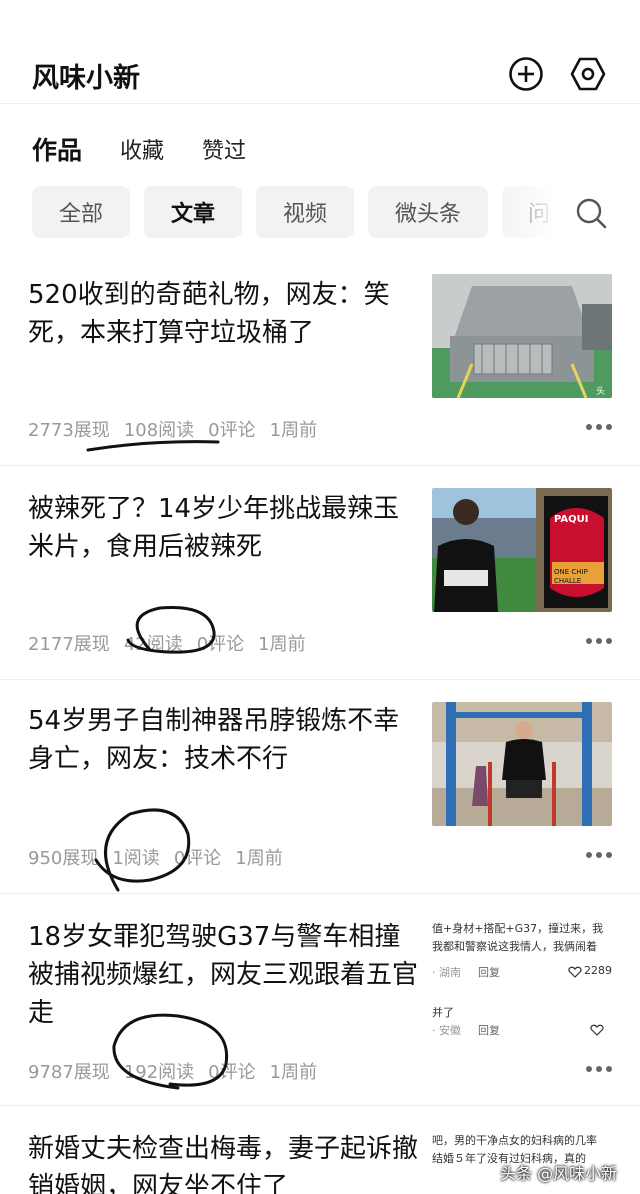 The height and width of the screenshot is (1194, 640). What do you see at coordinates (514, 946) in the screenshot?
I see `thumbnail-text: 我都和警察说这我情人，我俩闹着` at bounding box center [514, 946].